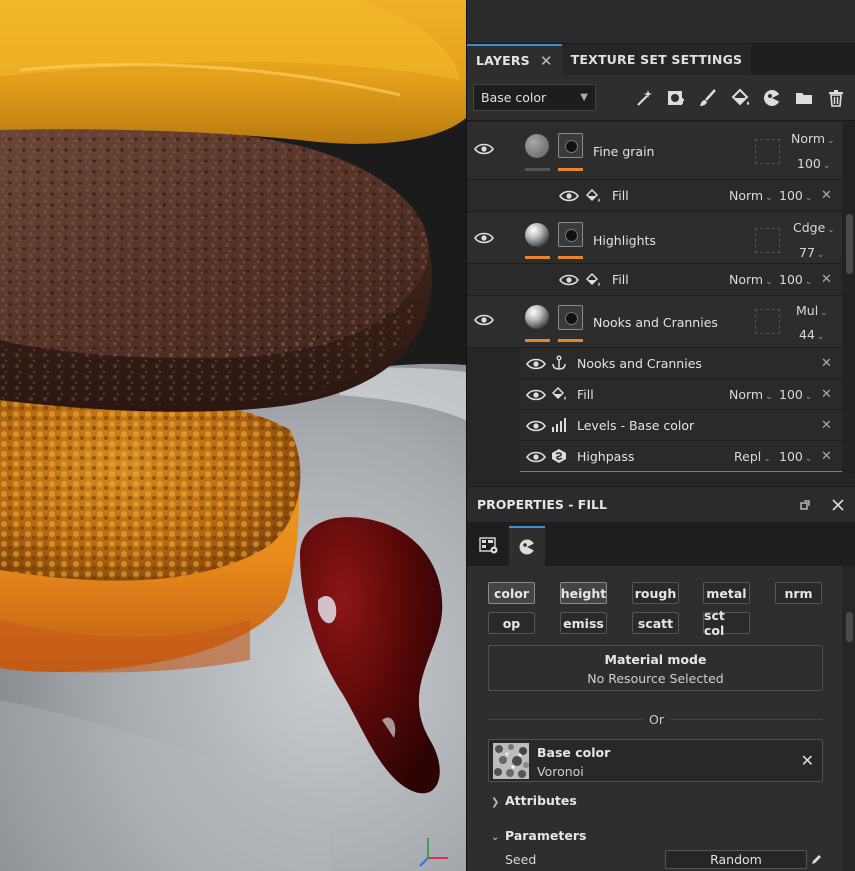 This screenshot has width=855, height=871. What do you see at coordinates (848, 718) in the screenshot?
I see `properties-scrollbar` at bounding box center [848, 718].